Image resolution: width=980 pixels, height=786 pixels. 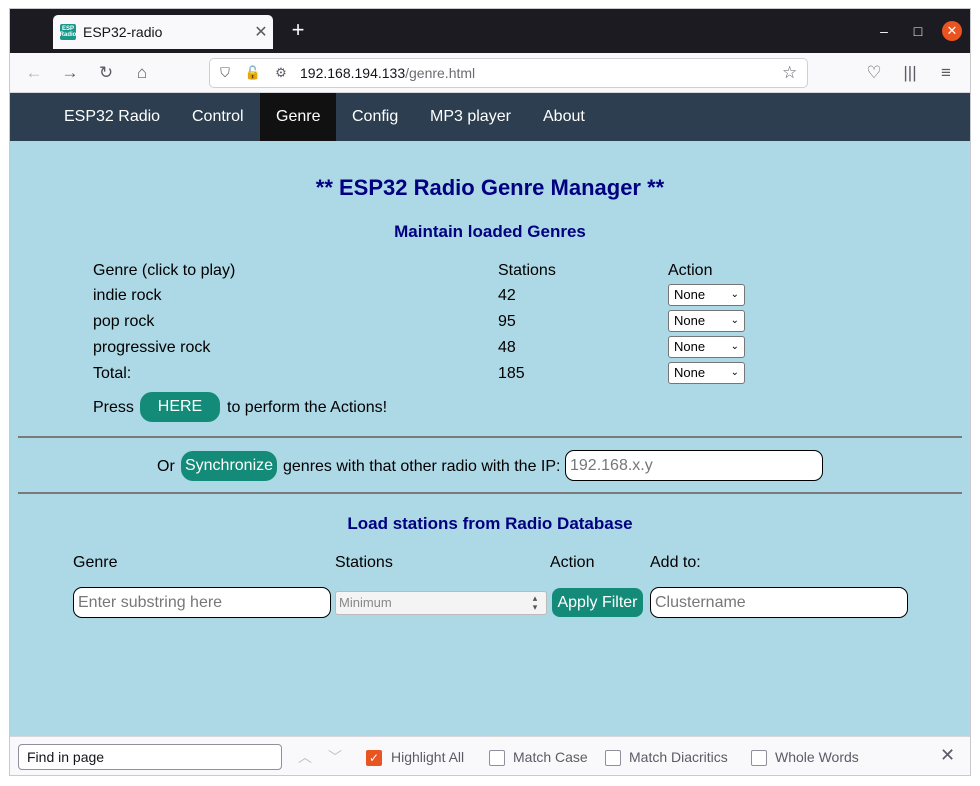 What do you see at coordinates (490, 523) in the screenshot?
I see `load-heading: Load stations from Radio Database` at bounding box center [490, 523].